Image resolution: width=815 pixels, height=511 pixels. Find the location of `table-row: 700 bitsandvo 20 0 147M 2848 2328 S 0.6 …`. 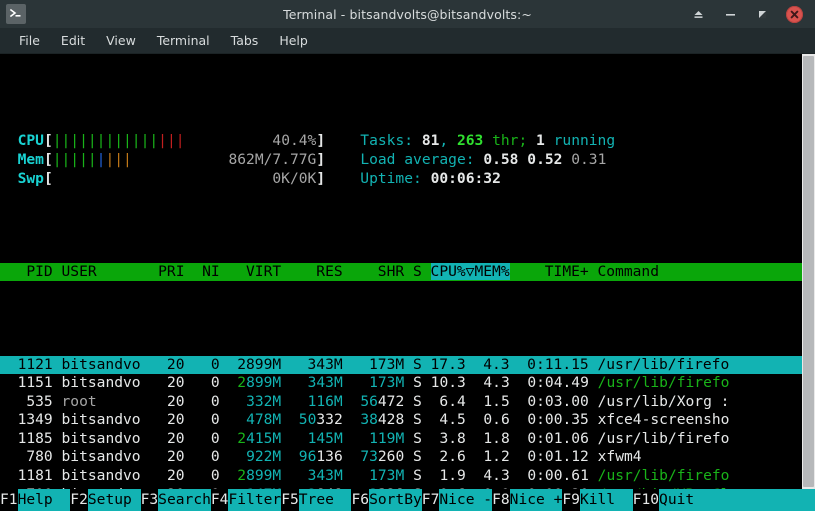

table-row: 700 bitsandvo 20 0 147M 2848 2328 S 0.6 … is located at coordinates (401, 487).